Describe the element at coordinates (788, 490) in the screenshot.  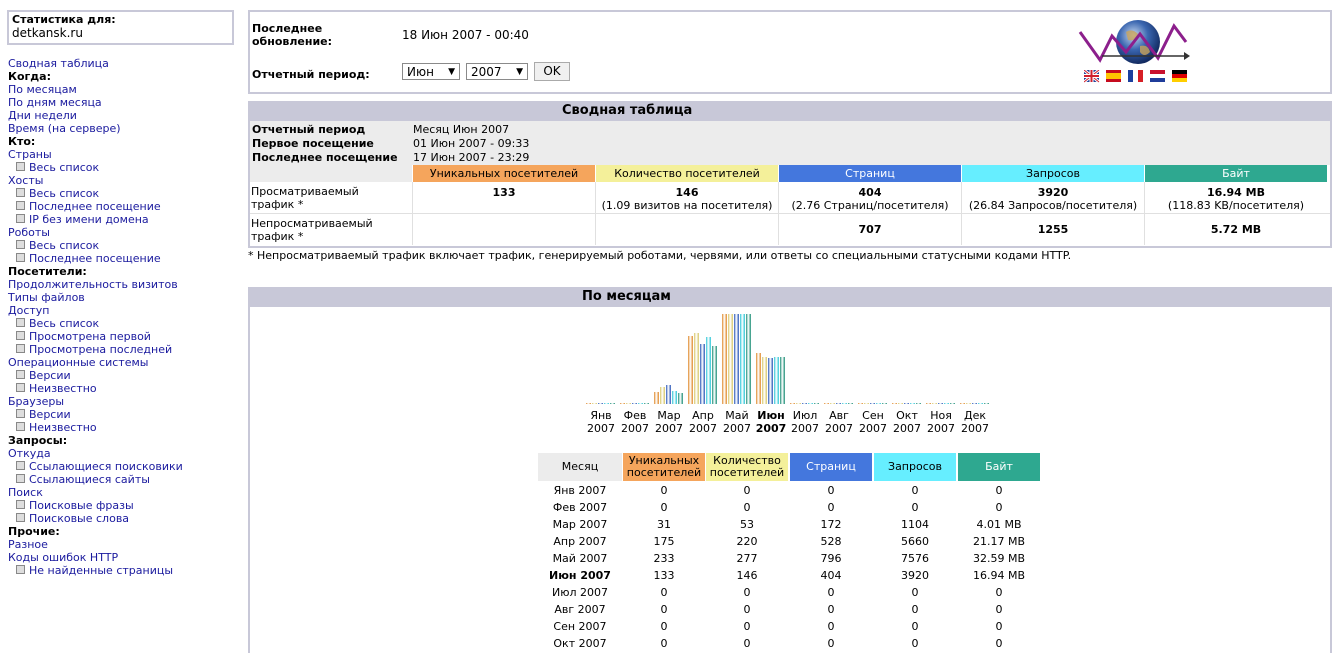
I see `table-row: Янв 2007 0 0 0 0 0` at that location.